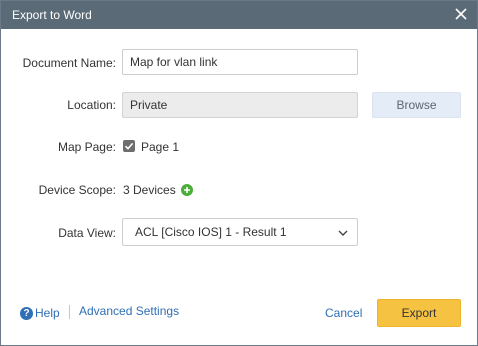  I want to click on export-button: Export, so click(419, 313).